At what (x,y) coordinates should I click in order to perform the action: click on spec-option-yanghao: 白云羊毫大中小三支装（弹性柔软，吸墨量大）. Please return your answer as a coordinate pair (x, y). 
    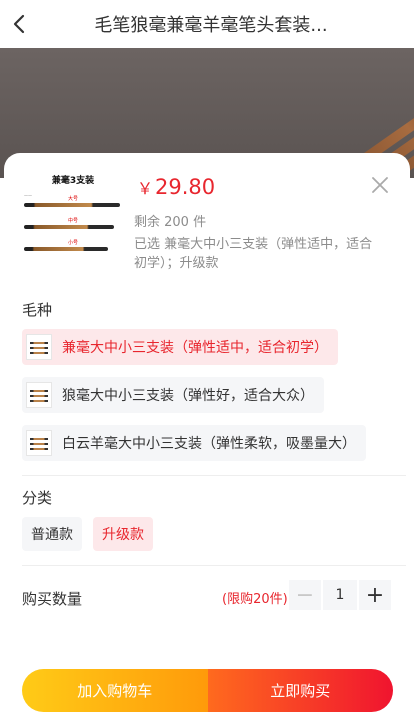
    Looking at the image, I should click on (194, 443).